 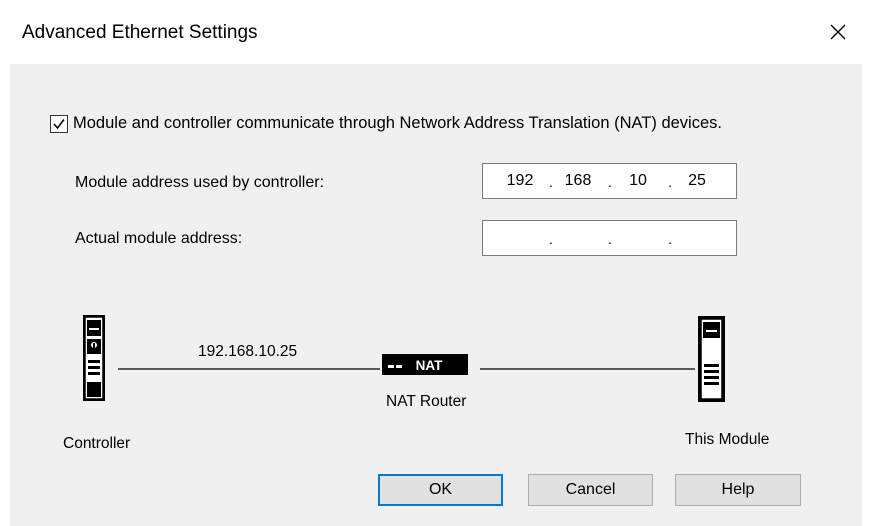 I want to click on link-ip-label: 192.168.10.25, so click(x=248, y=351).